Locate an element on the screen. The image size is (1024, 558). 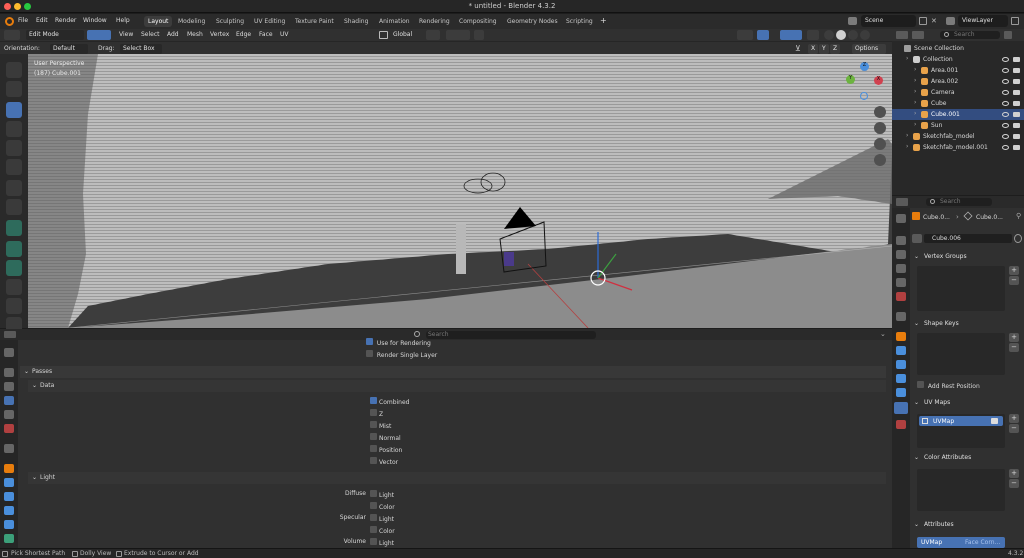
add-vertex-group-button: + is located at coordinates (1014, 270).